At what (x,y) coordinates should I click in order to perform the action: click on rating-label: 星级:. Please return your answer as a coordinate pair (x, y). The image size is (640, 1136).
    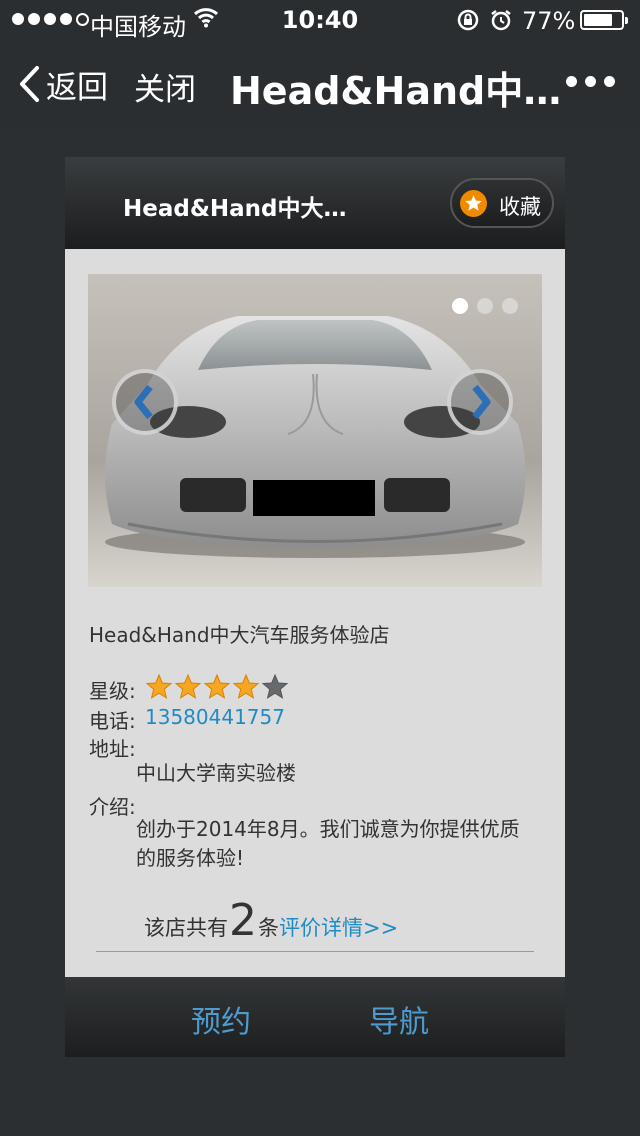
    Looking at the image, I should click on (112, 691).